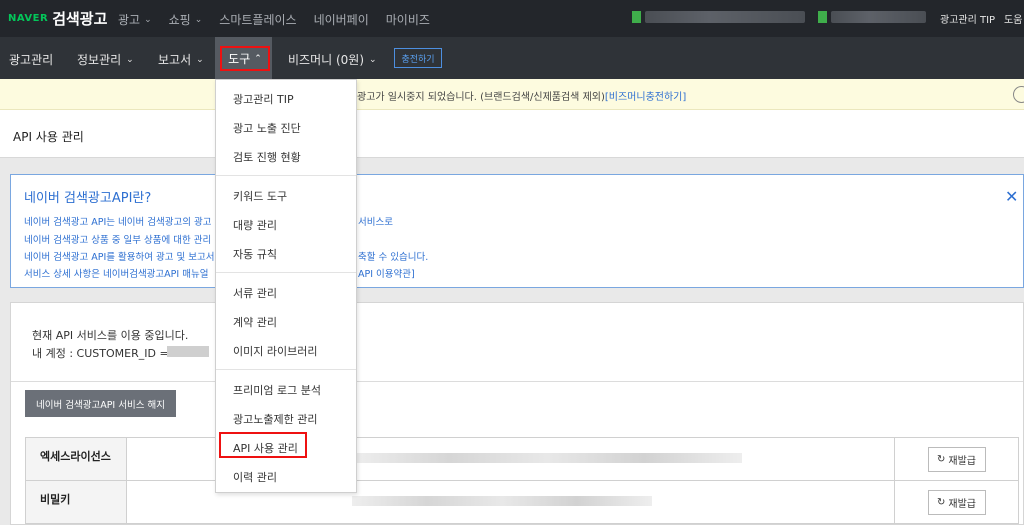 Image resolution: width=1024 pixels, height=525 pixels. I want to click on nav-ad-management-label: 광고관리, so click(31, 60).